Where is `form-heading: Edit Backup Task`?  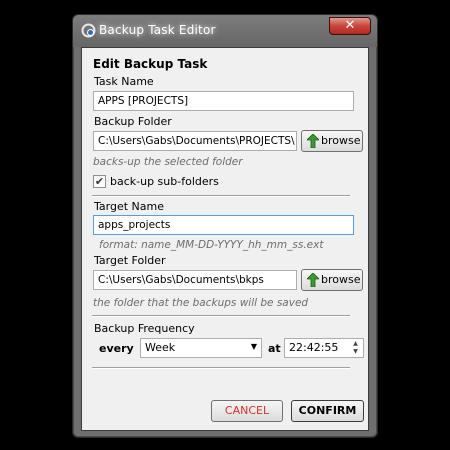 form-heading: Edit Backup Task is located at coordinates (150, 64).